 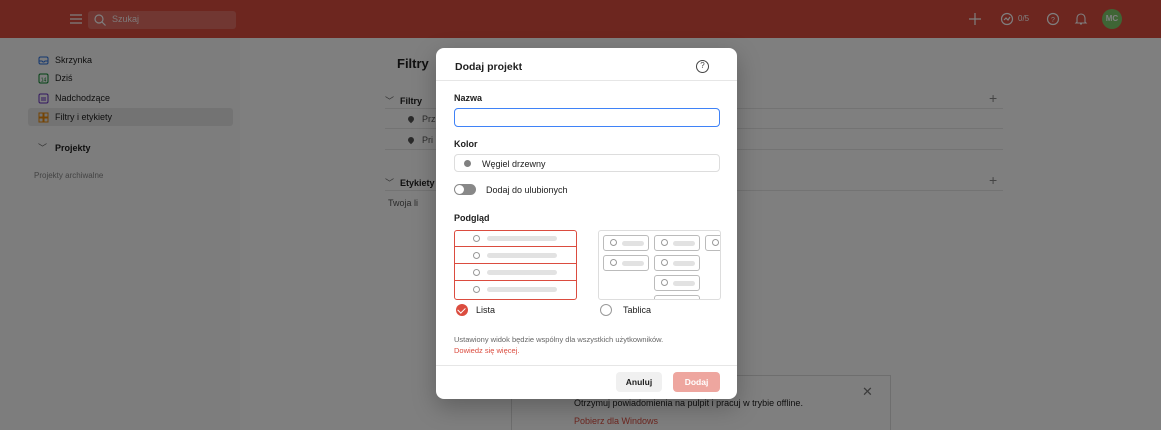 I want to click on board-view-preview, so click(x=659, y=265).